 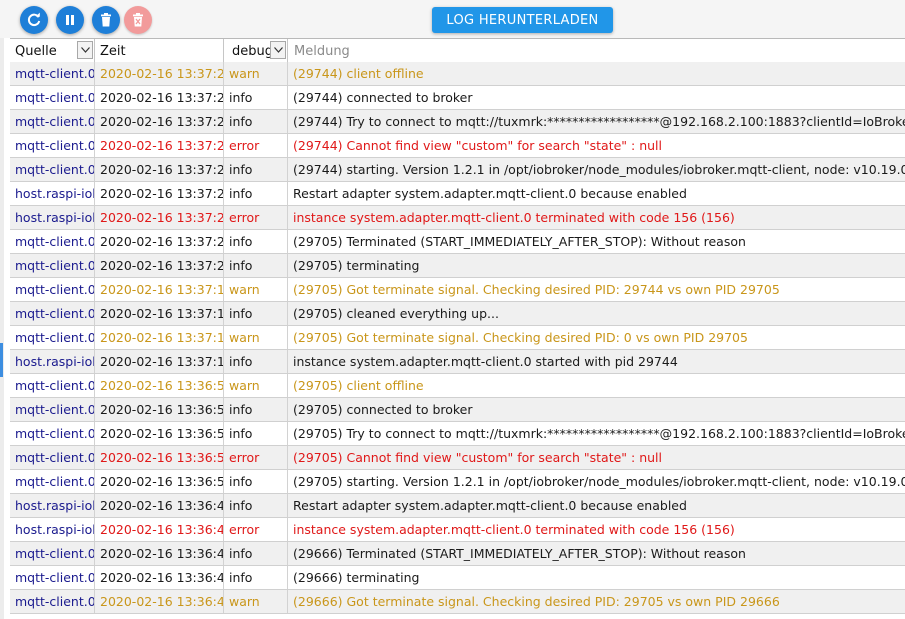 I want to click on delete-button, so click(x=106, y=20).